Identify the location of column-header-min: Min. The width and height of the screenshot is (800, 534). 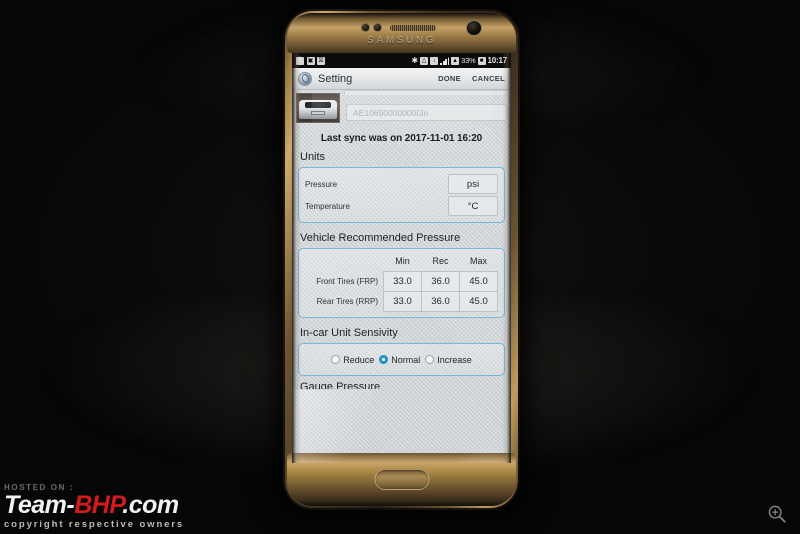
(402, 261).